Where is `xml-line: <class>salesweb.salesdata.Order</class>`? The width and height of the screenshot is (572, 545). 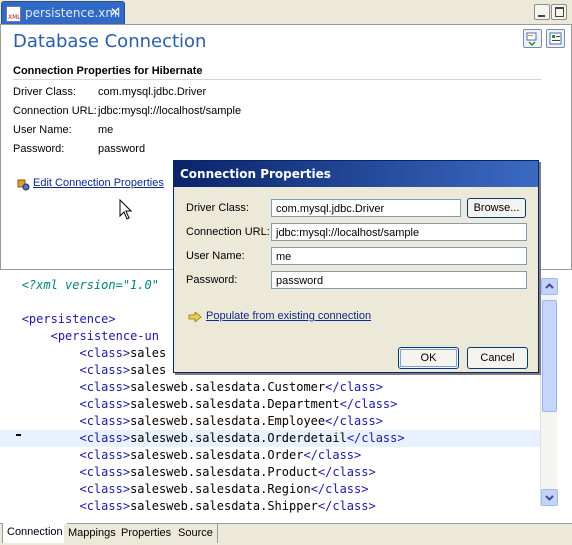 xml-line: <class>salesweb.salesdata.Order</class> is located at coordinates (270, 455).